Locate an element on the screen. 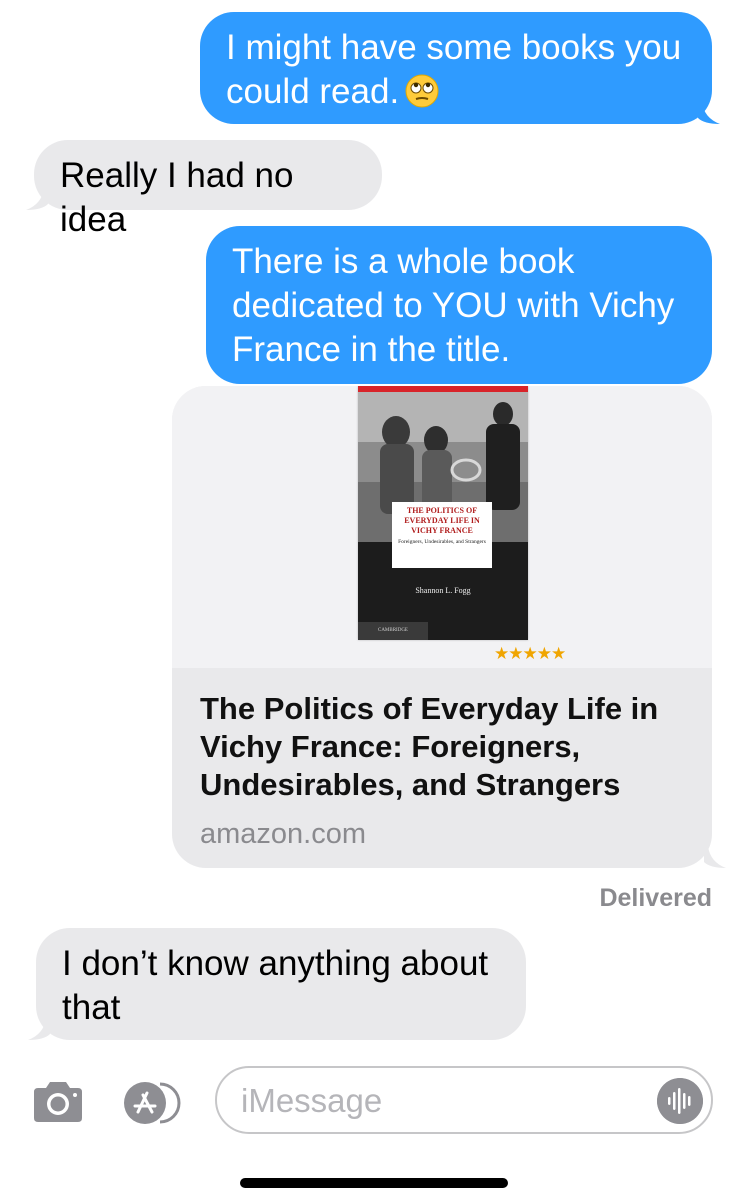 The width and height of the screenshot is (748, 1200). audio-waveform-icon is located at coordinates (680, 1101).